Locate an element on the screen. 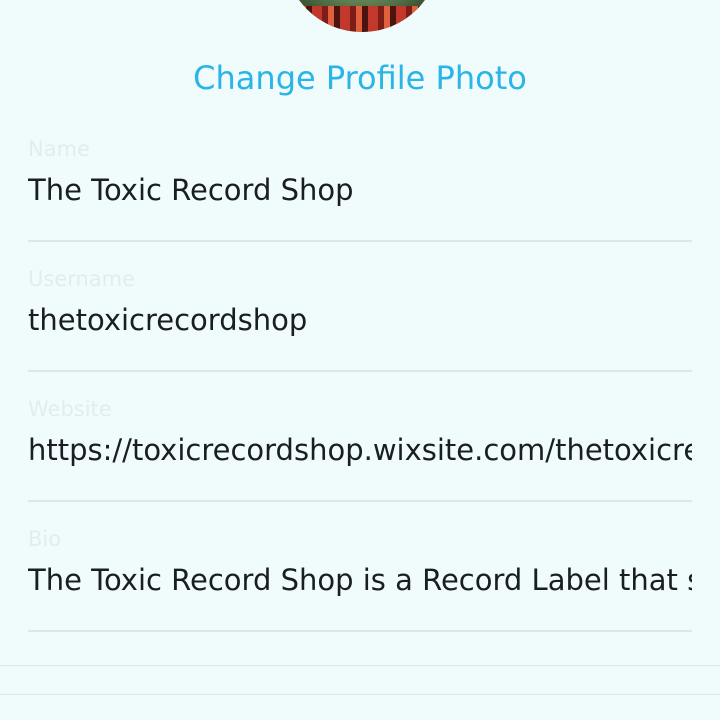 The width and height of the screenshot is (720, 720). section-divider-lower is located at coordinates (360, 694).